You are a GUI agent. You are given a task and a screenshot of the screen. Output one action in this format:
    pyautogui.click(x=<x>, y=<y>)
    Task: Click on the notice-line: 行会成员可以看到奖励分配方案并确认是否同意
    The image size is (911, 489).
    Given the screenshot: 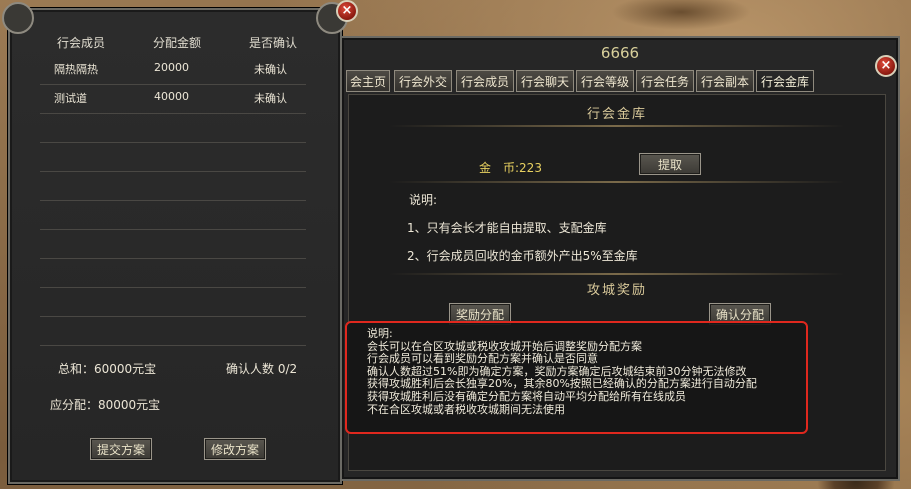 What is the action you would take?
    pyautogui.click(x=482, y=359)
    